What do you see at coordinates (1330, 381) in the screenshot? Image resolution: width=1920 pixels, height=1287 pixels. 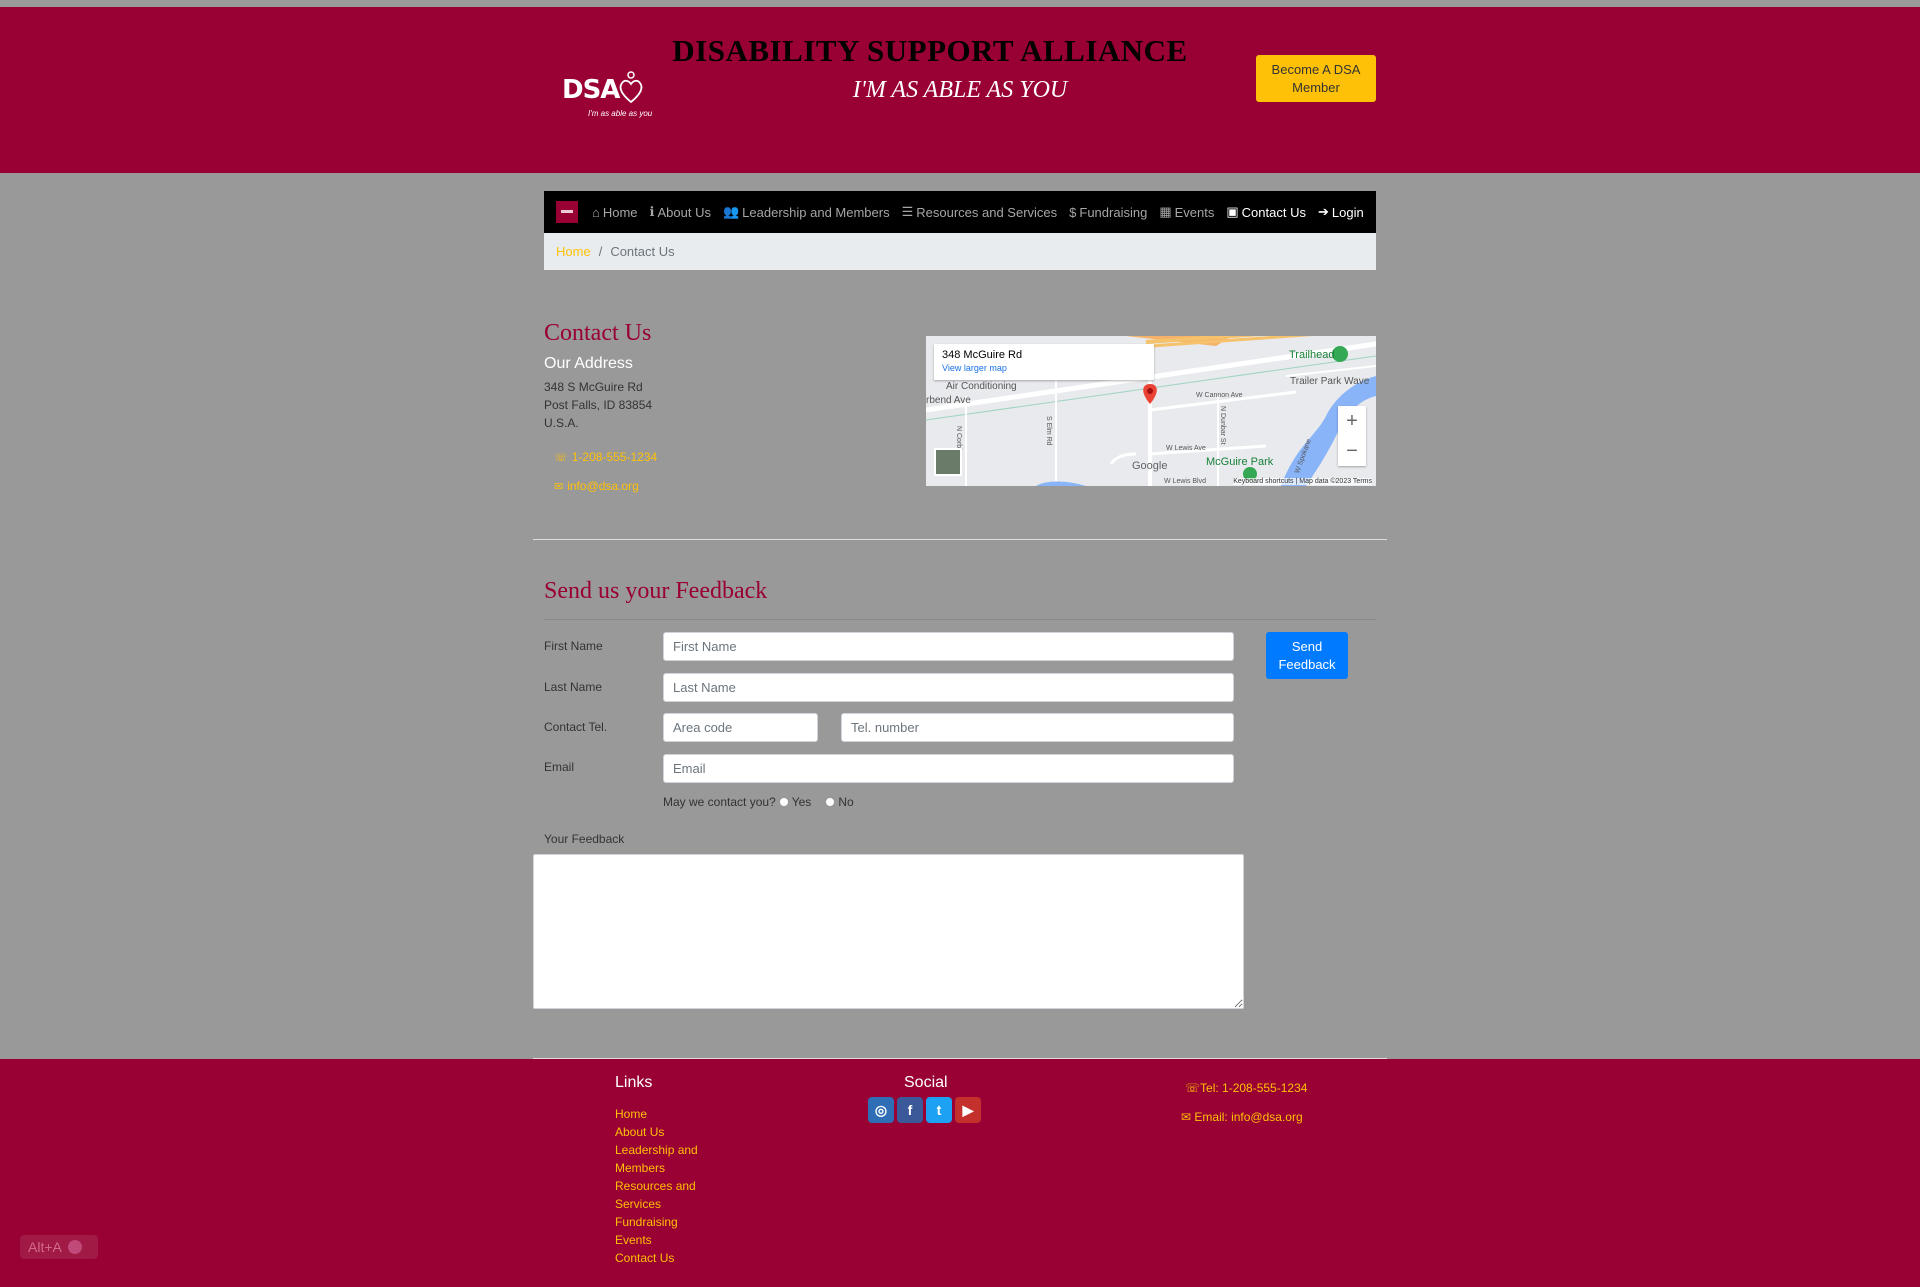 I see `map-label: Trailer Park Wave` at bounding box center [1330, 381].